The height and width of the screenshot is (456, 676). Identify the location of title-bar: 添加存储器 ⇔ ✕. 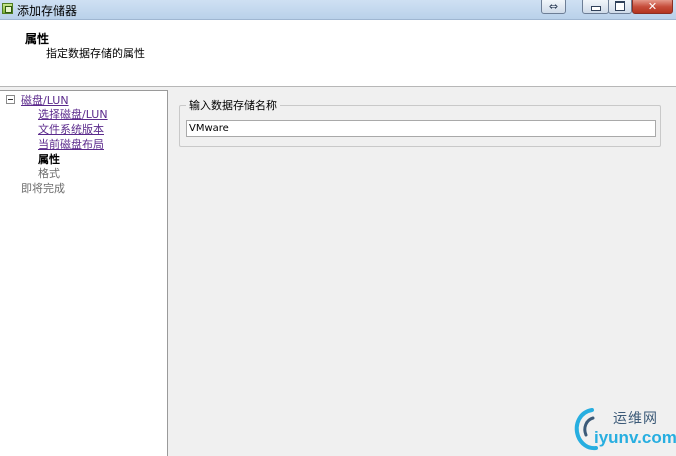
(338, 10).